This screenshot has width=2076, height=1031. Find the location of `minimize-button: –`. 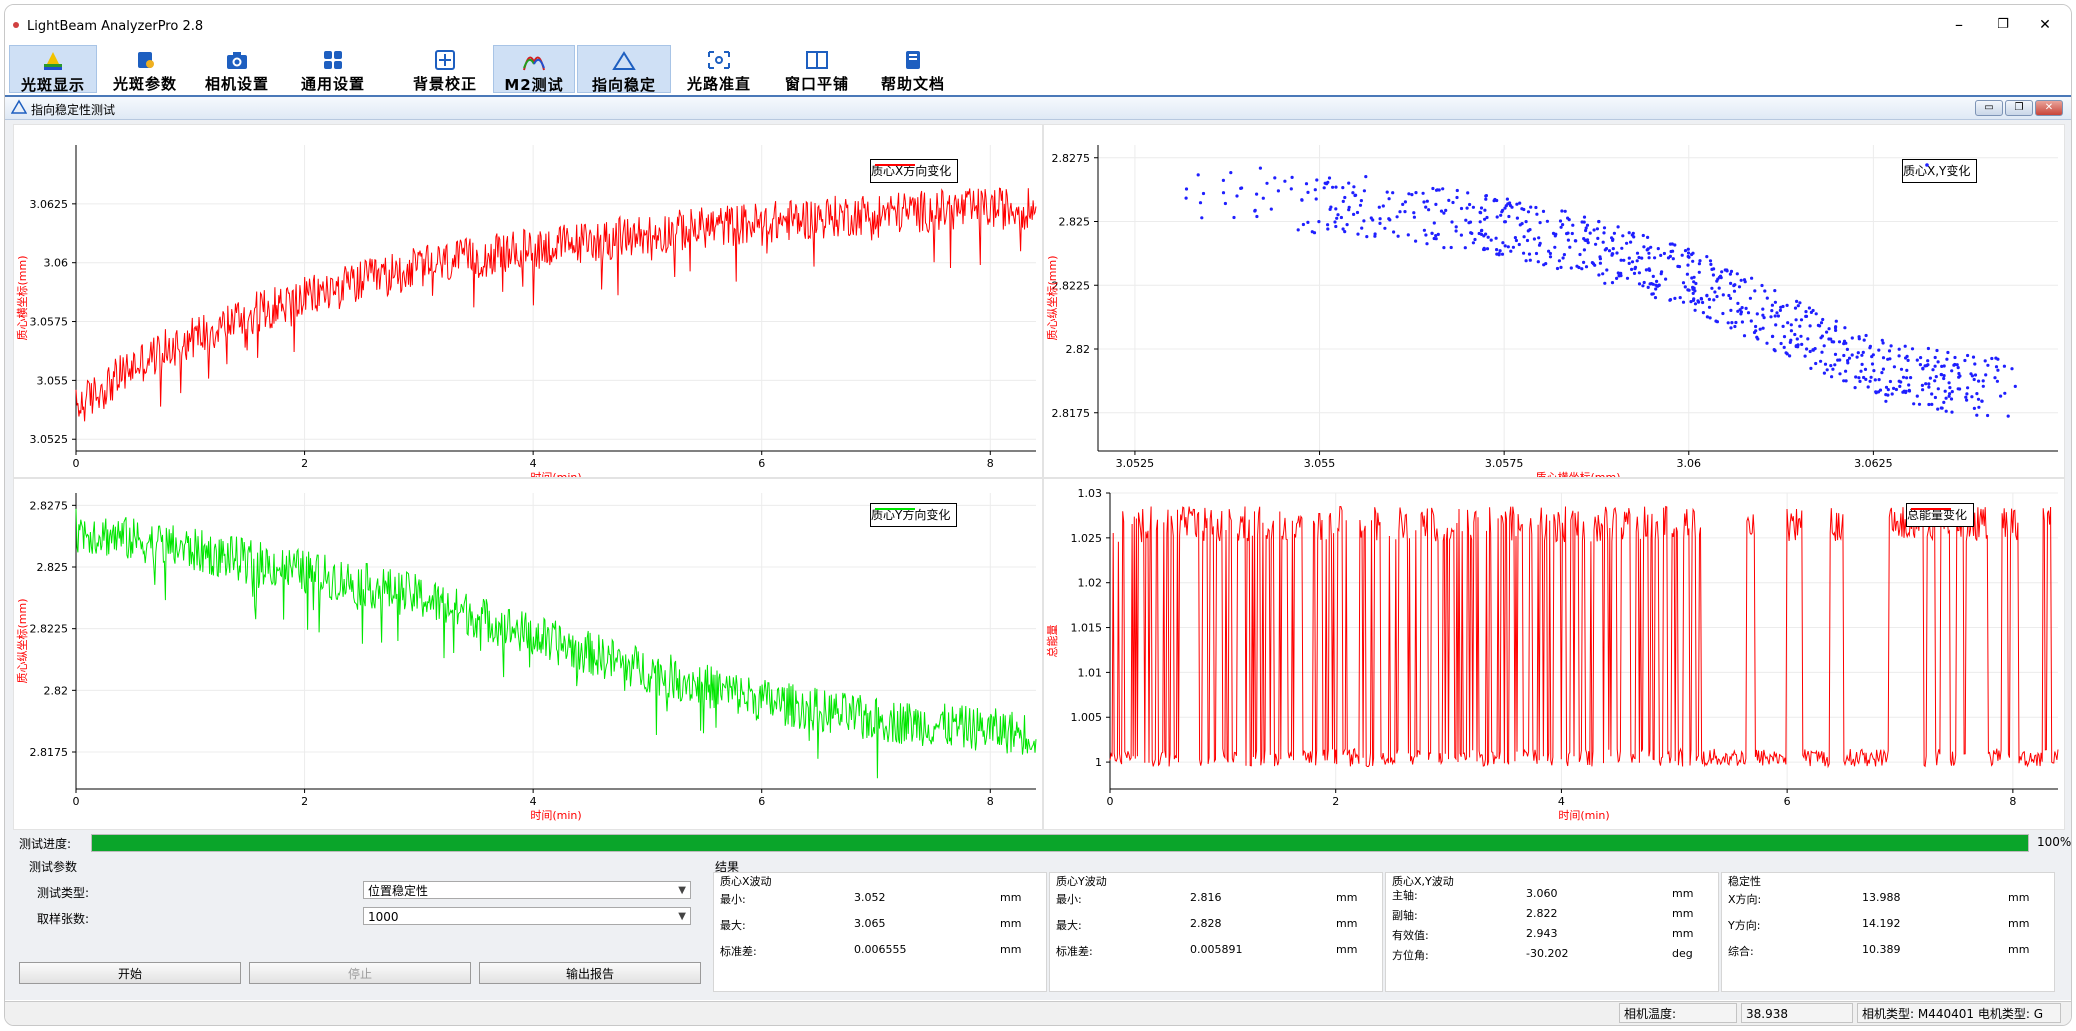

minimize-button: – is located at coordinates (1959, 25).